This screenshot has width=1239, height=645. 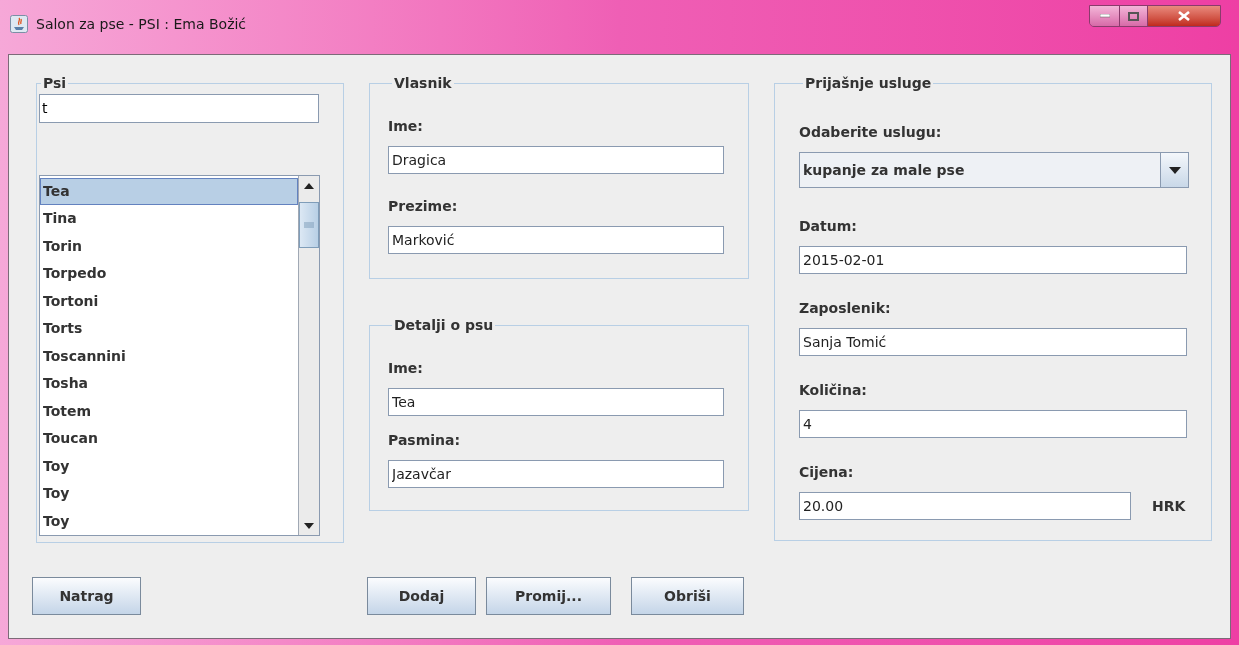 What do you see at coordinates (169, 274) in the screenshot?
I see `list-item: Torpedo` at bounding box center [169, 274].